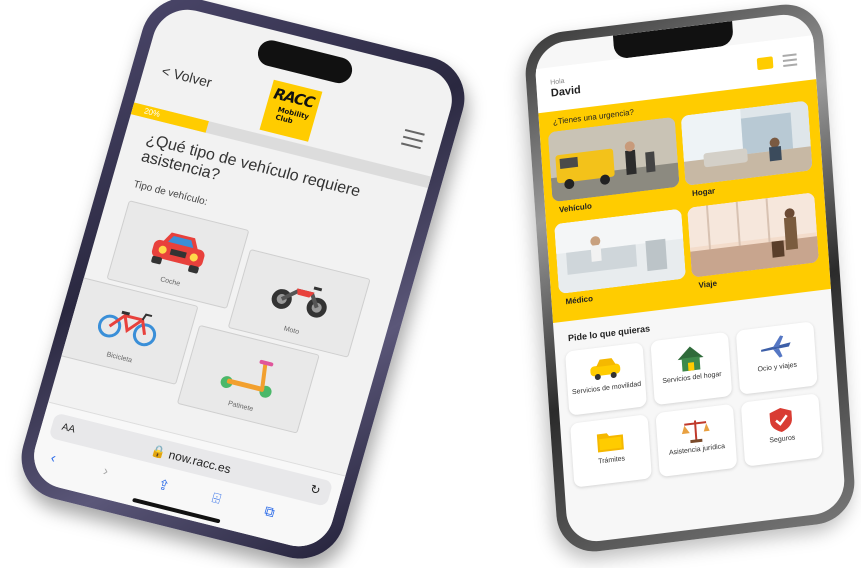 This screenshot has width=861, height=568. Describe the element at coordinates (765, 63) in the screenshot. I see `membership-card-icon` at that location.